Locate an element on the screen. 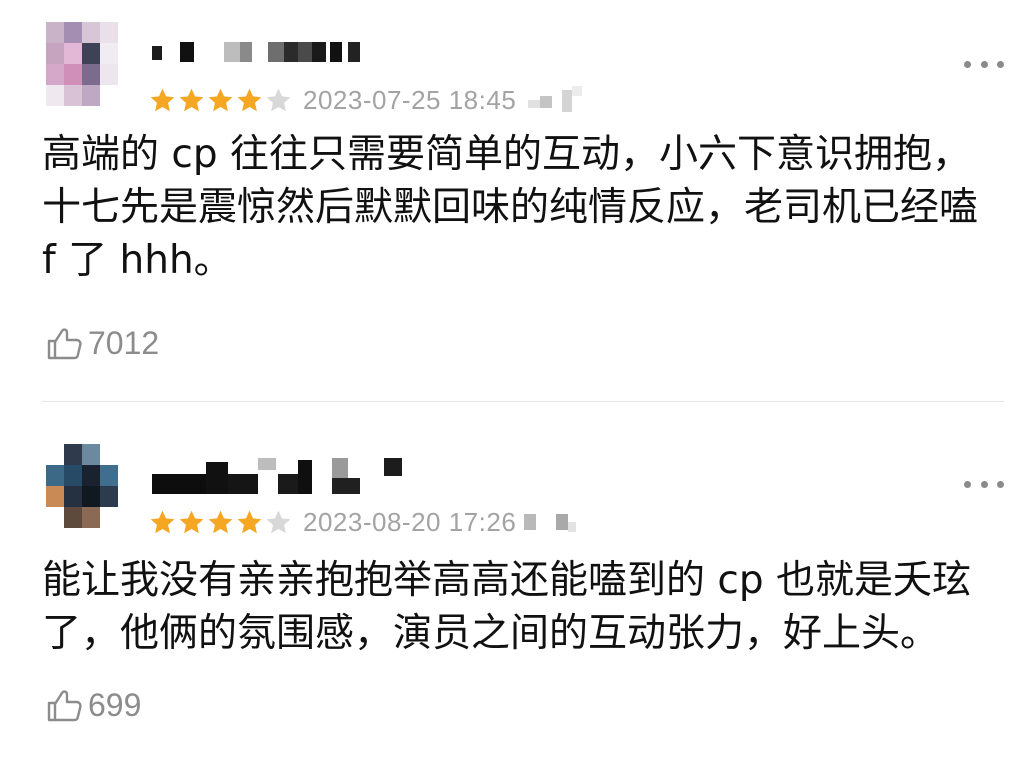 The height and width of the screenshot is (768, 1024). review-timestamp: 2023-08-20 17:26 is located at coordinates (410, 521).